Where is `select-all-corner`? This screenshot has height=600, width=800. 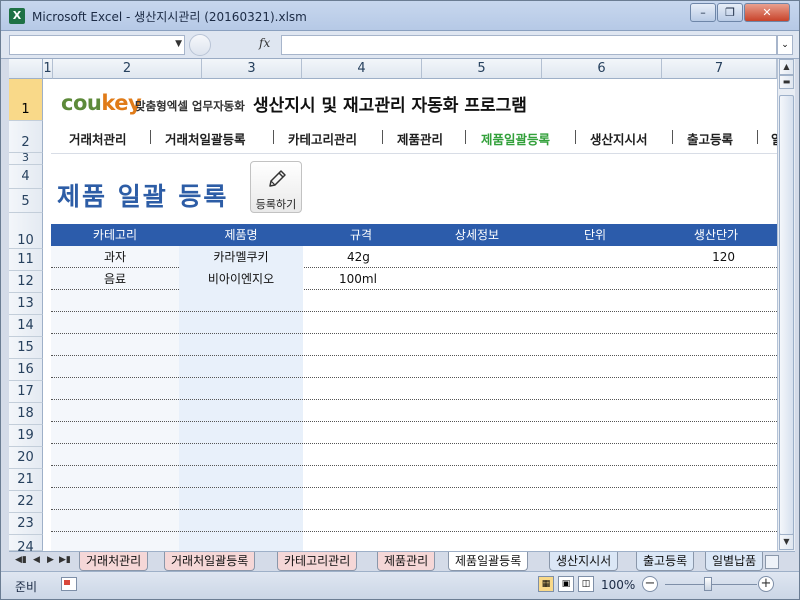
select-all-corner is located at coordinates (26, 69).